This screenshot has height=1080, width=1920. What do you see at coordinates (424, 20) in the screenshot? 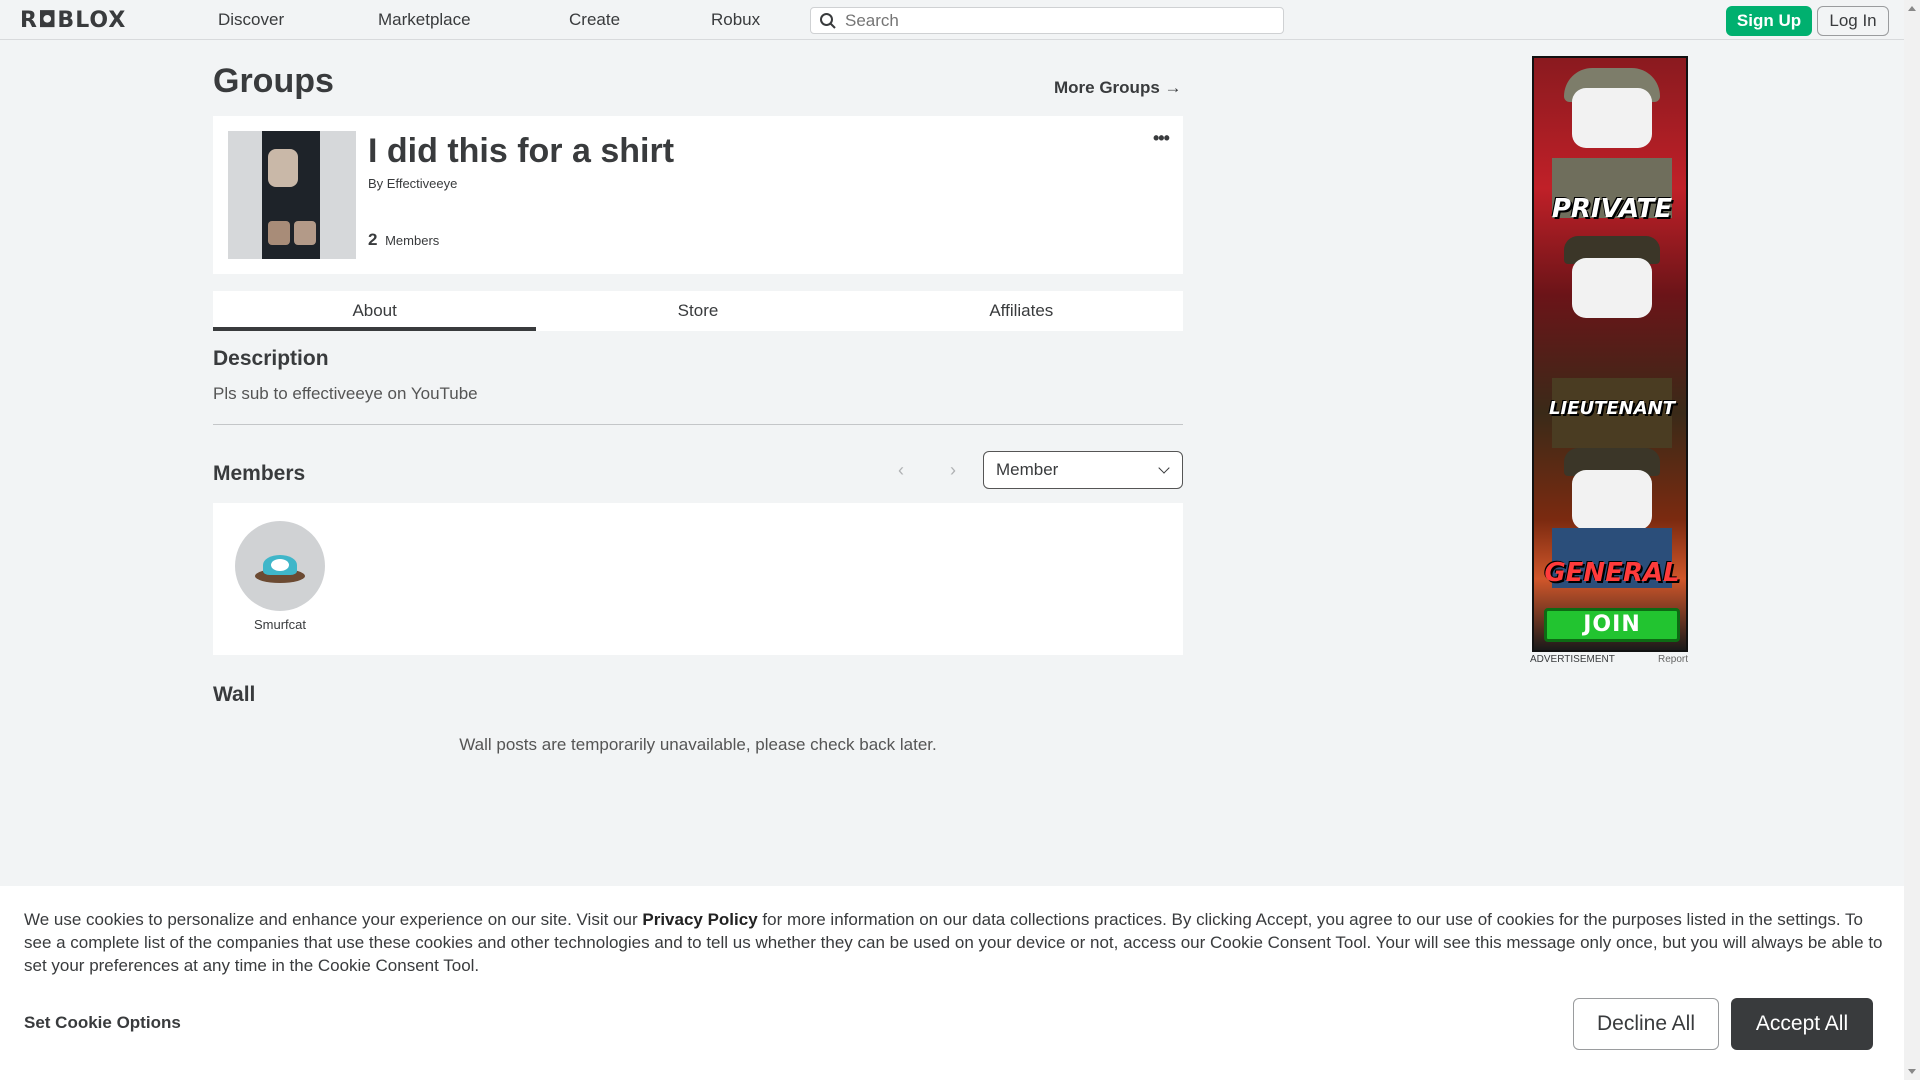
I see `nav-marketplace: Marketplace` at bounding box center [424, 20].